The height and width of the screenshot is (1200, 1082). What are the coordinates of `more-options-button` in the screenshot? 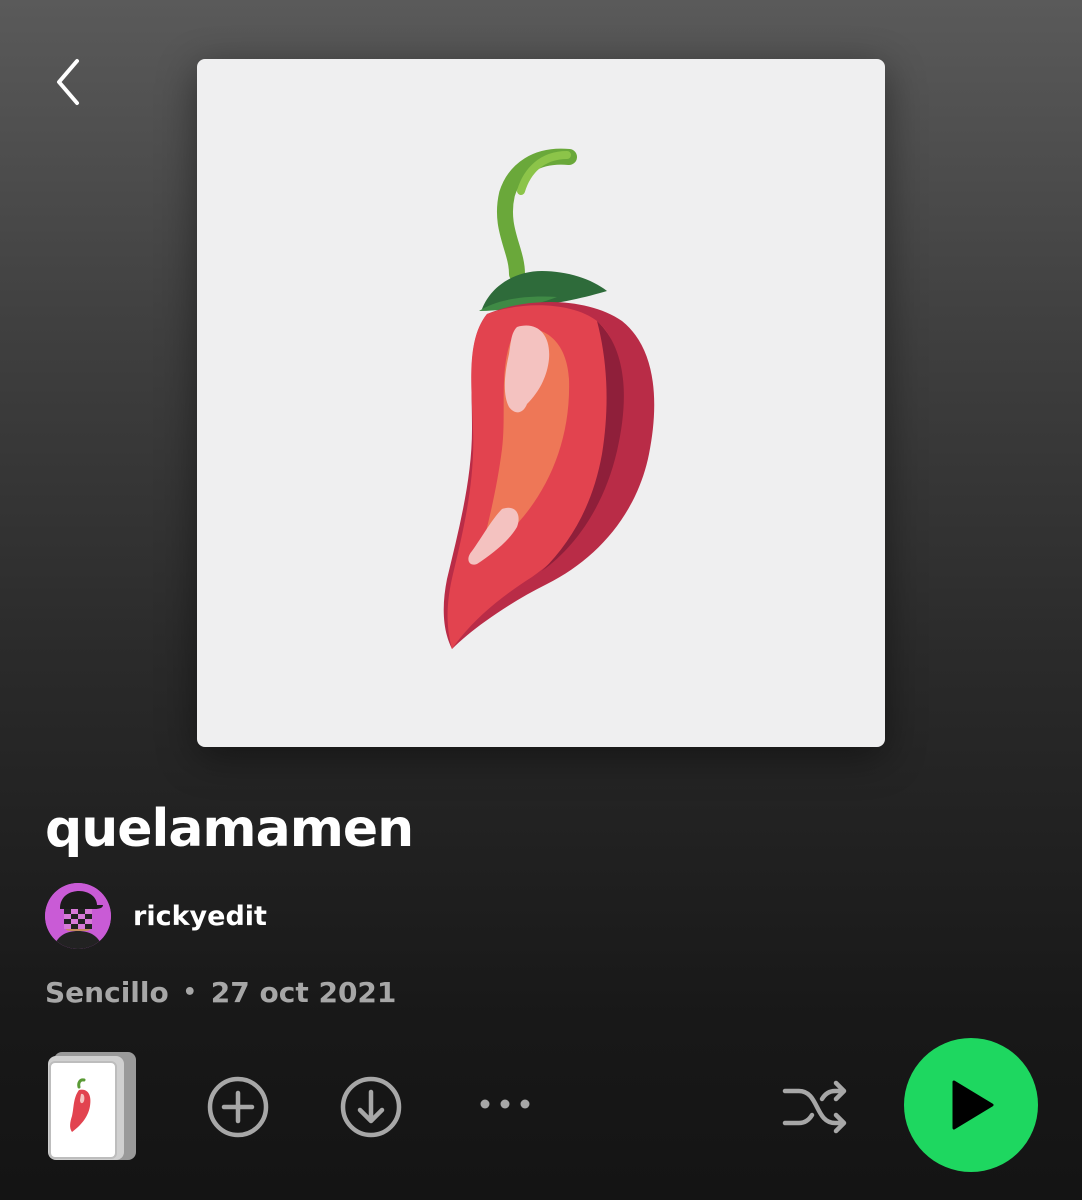 It's located at (505, 1104).